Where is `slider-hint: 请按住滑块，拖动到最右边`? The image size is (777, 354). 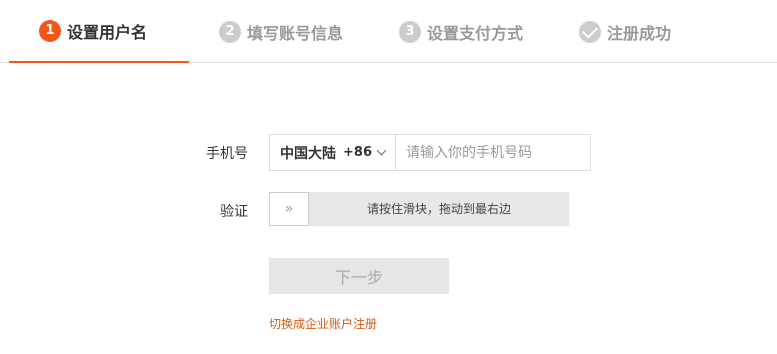
slider-hint: 请按住滑块，拖动到最右边 is located at coordinates (438, 209).